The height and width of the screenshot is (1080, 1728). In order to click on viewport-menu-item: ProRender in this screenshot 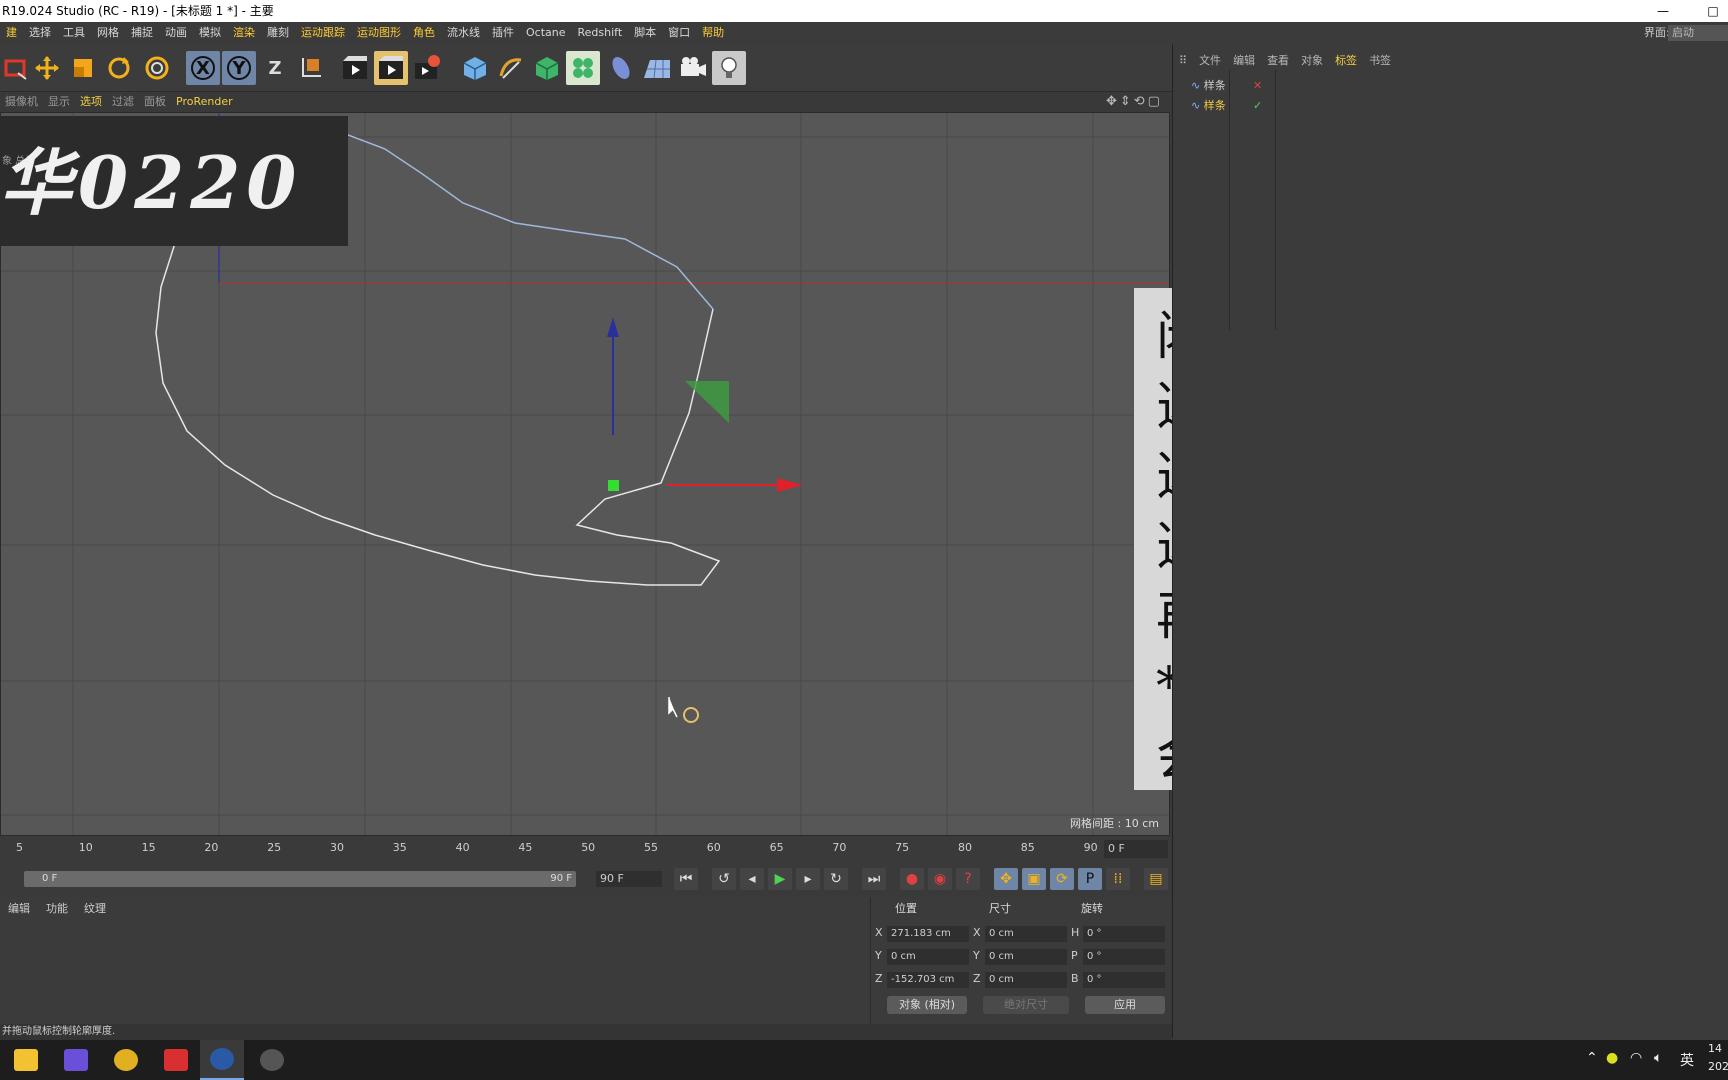, I will do `click(204, 102)`.